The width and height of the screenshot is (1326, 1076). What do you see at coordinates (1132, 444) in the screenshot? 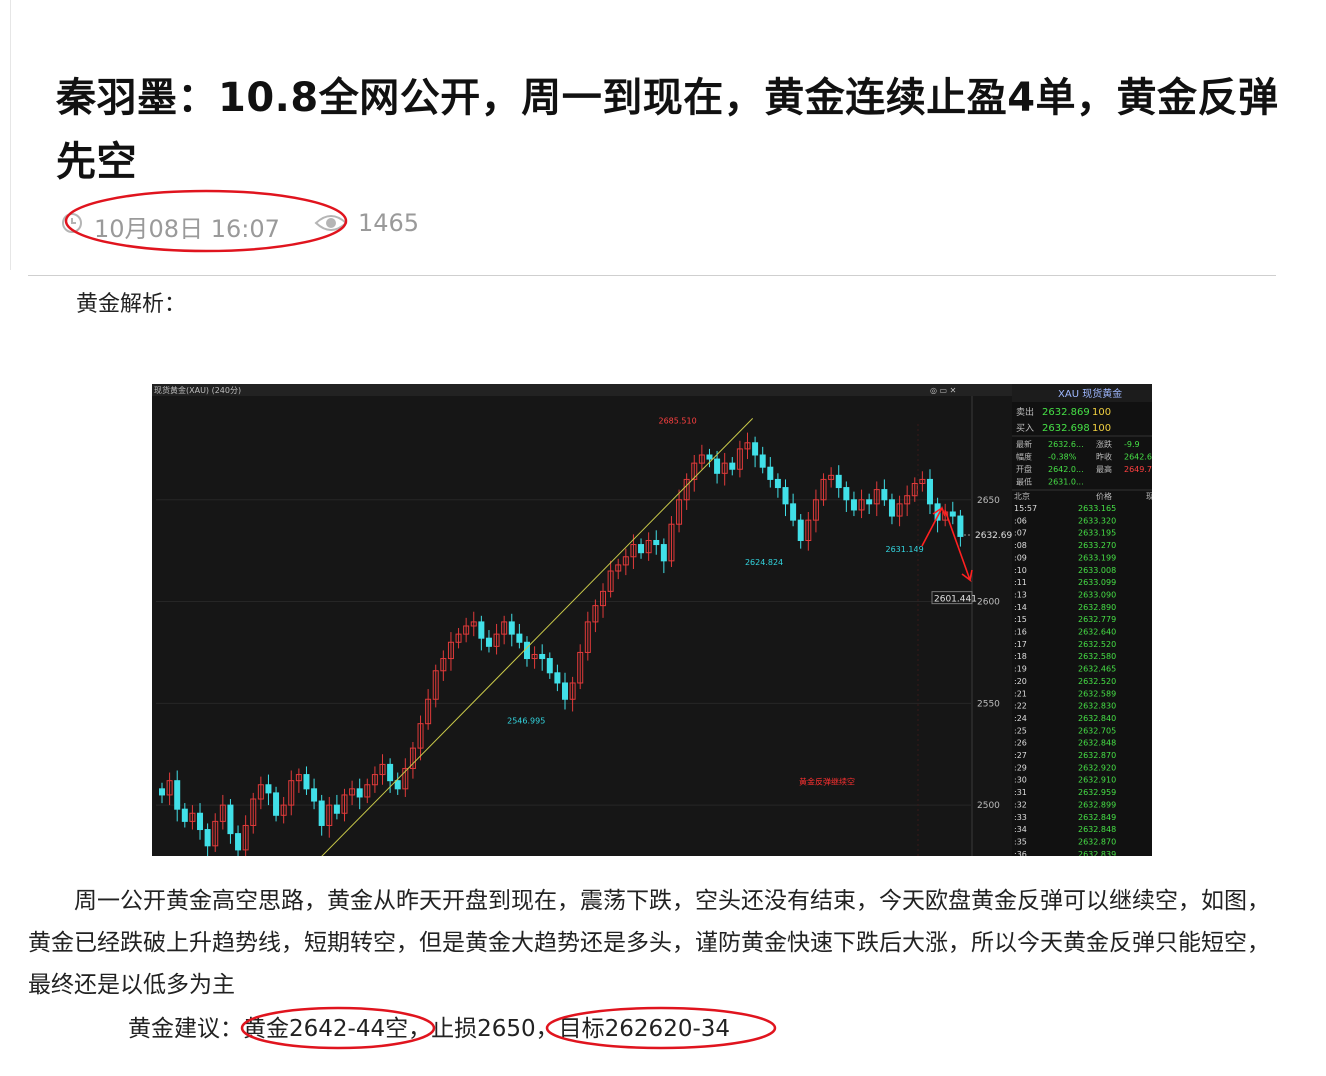
I see `quote-field-value: -9.9` at bounding box center [1132, 444].